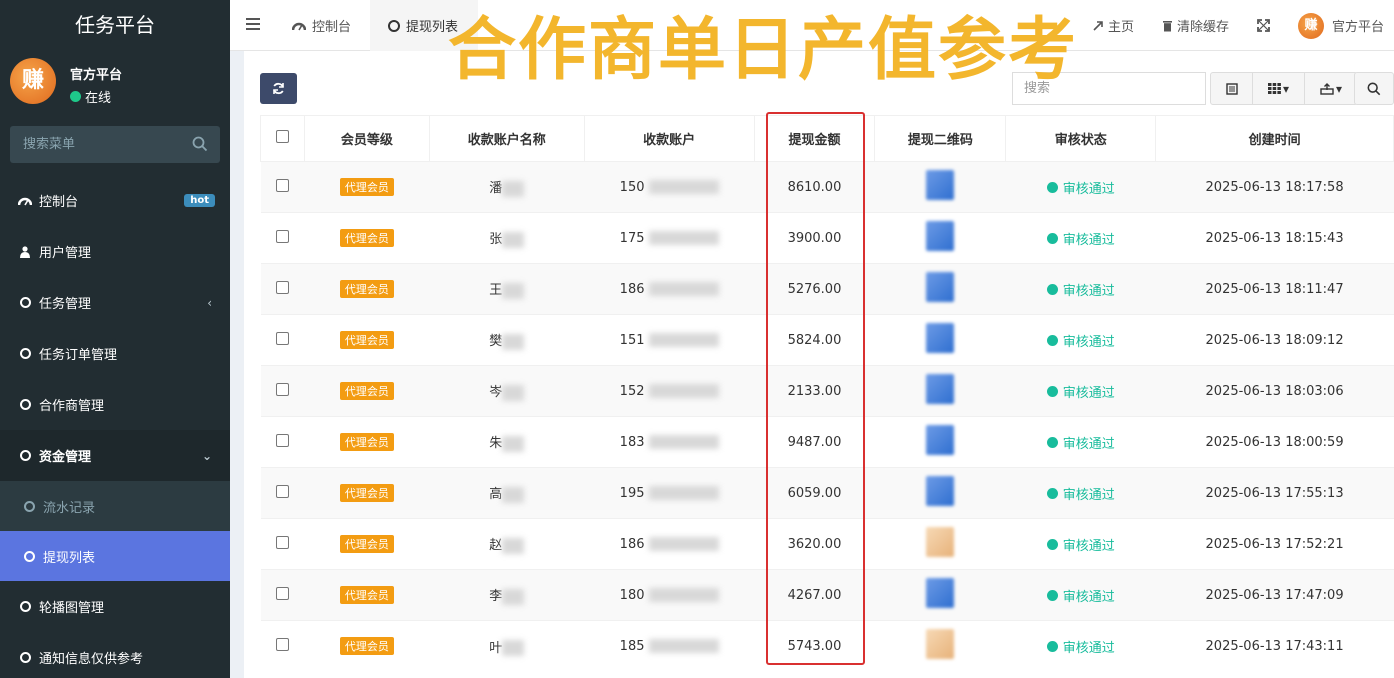 The height and width of the screenshot is (678, 1394). Describe the element at coordinates (1113, 25) in the screenshot. I see `home-link: 主页` at that location.